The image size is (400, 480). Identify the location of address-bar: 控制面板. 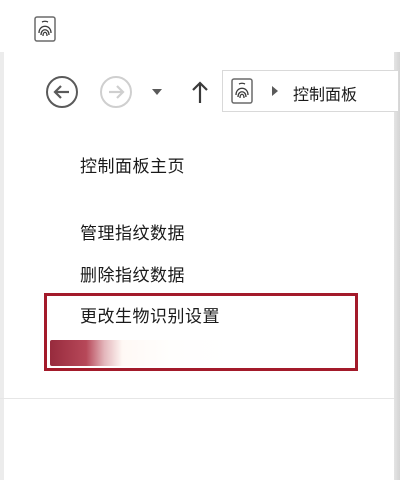
(310, 91).